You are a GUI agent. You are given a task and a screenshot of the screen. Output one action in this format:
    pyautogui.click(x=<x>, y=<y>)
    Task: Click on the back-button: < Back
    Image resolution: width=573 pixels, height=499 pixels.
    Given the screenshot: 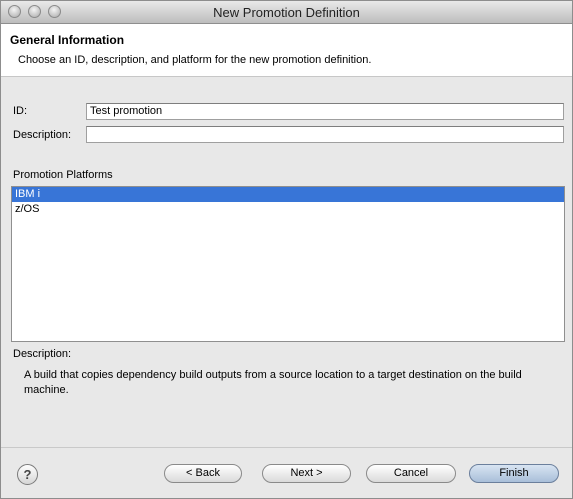 What is the action you would take?
    pyautogui.click(x=203, y=473)
    